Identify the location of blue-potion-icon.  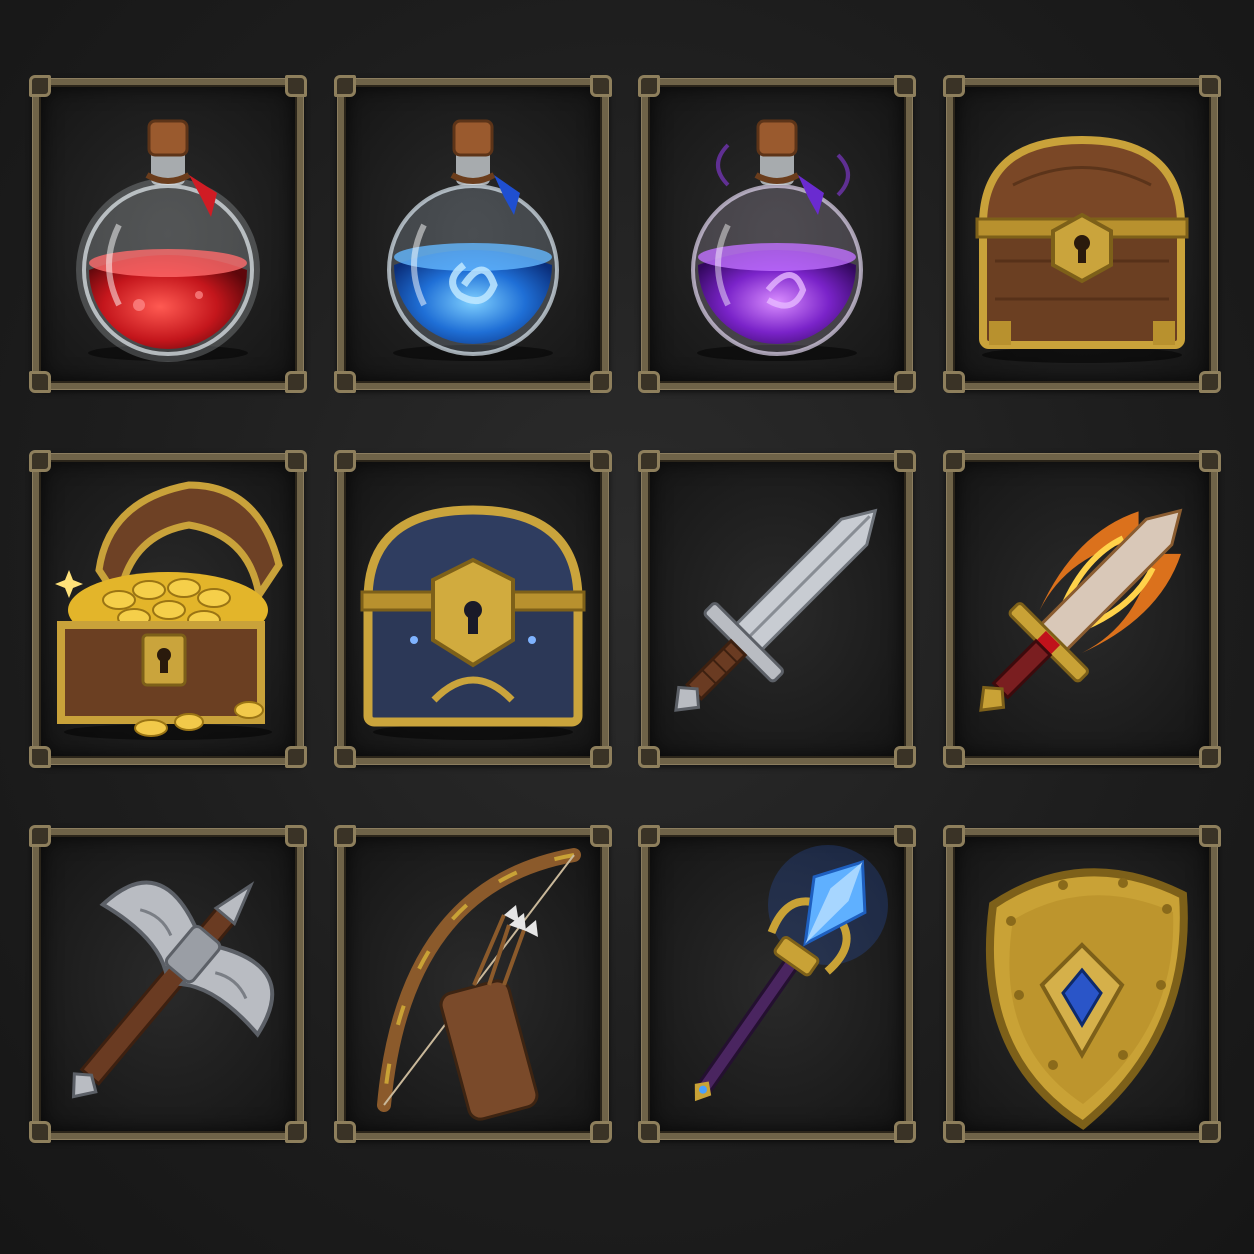
(473, 240).